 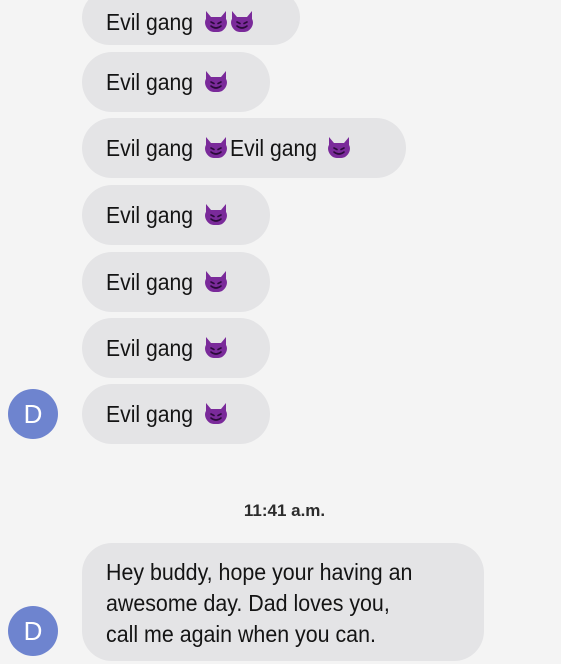 I want to click on message-text-line: awesome day. Dad loves you,, so click(x=248, y=603).